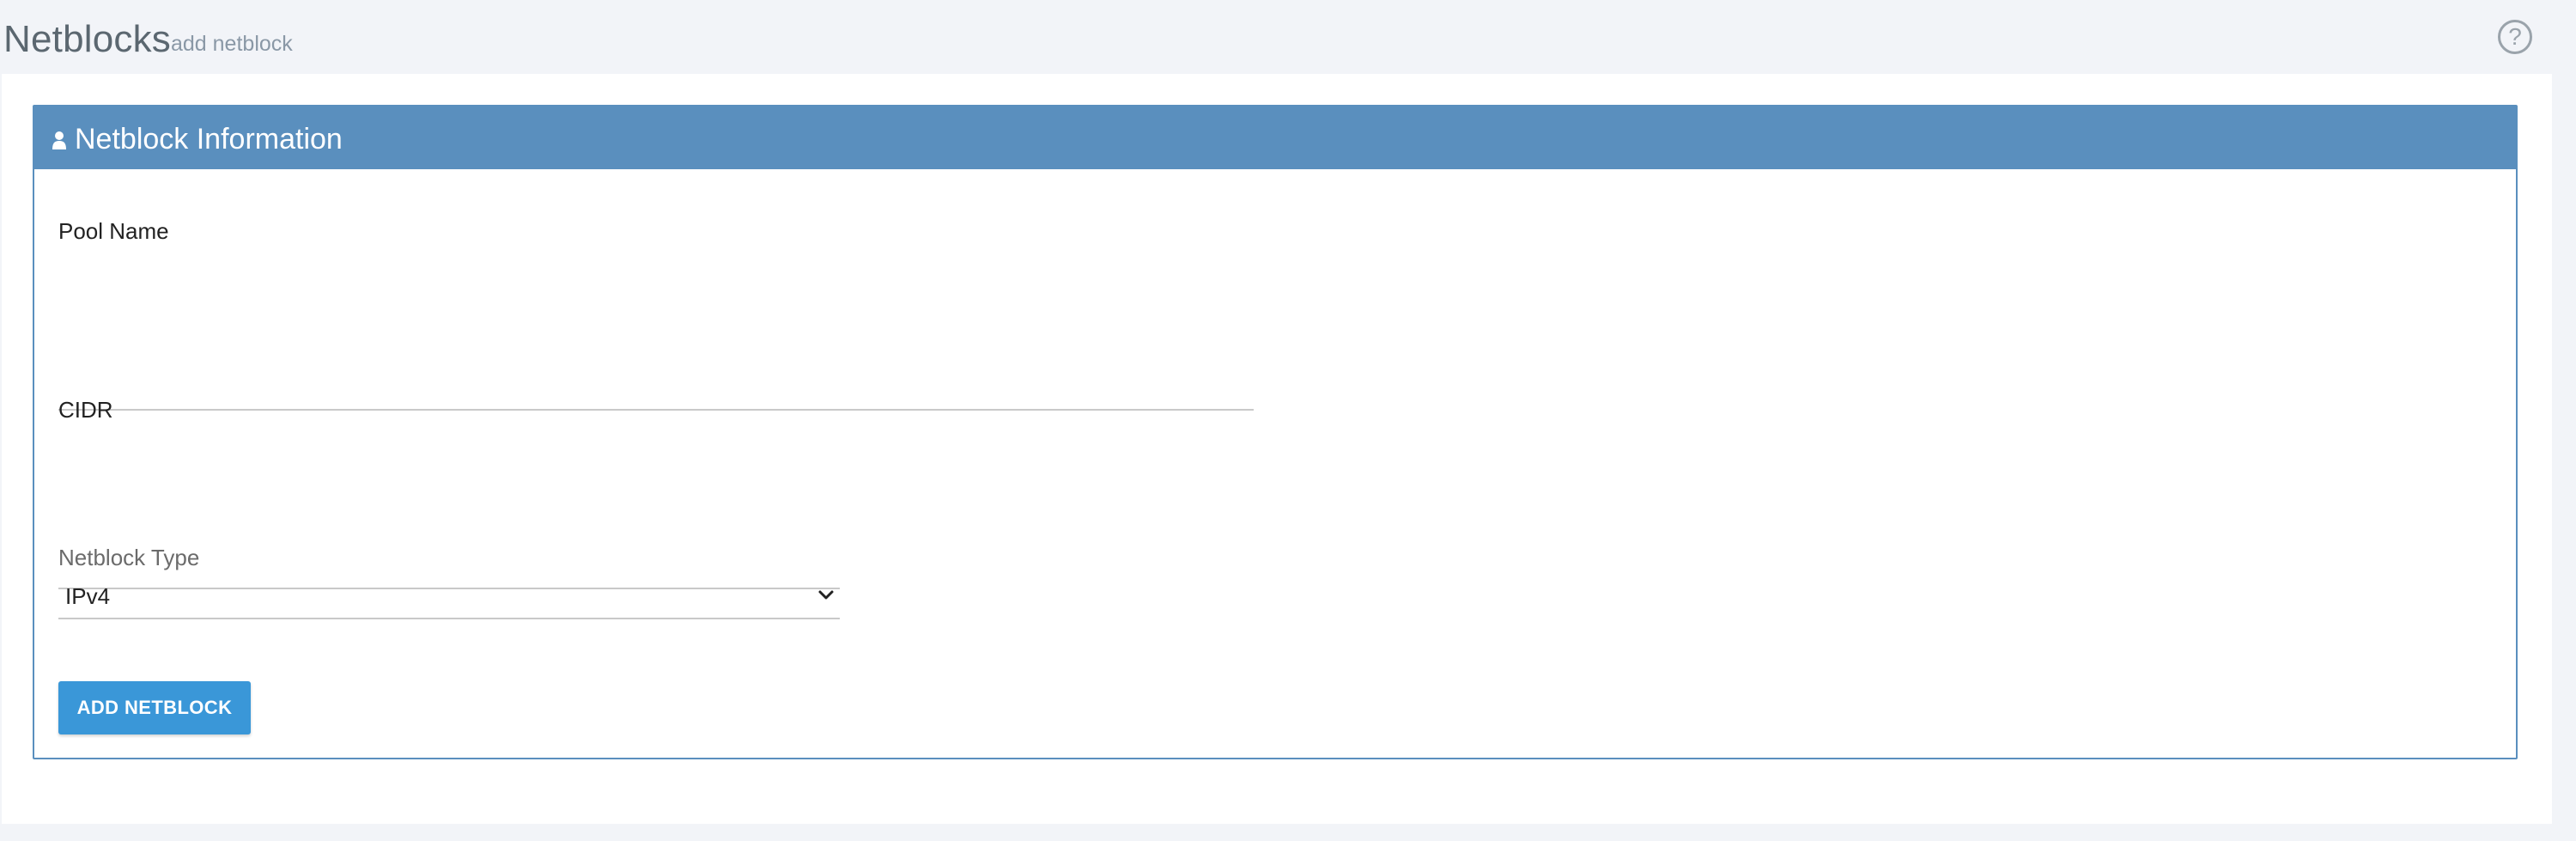  Describe the element at coordinates (154, 708) in the screenshot. I see `add-netblock-button: ADD NETBLOCK` at that location.